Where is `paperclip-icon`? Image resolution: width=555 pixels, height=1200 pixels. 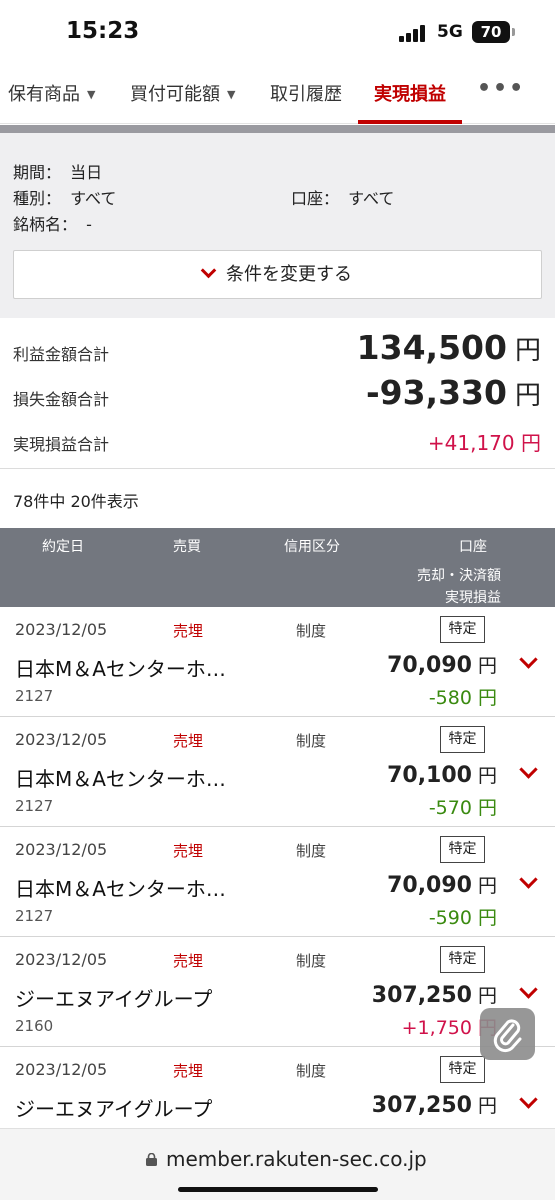 paperclip-icon is located at coordinates (507, 1036).